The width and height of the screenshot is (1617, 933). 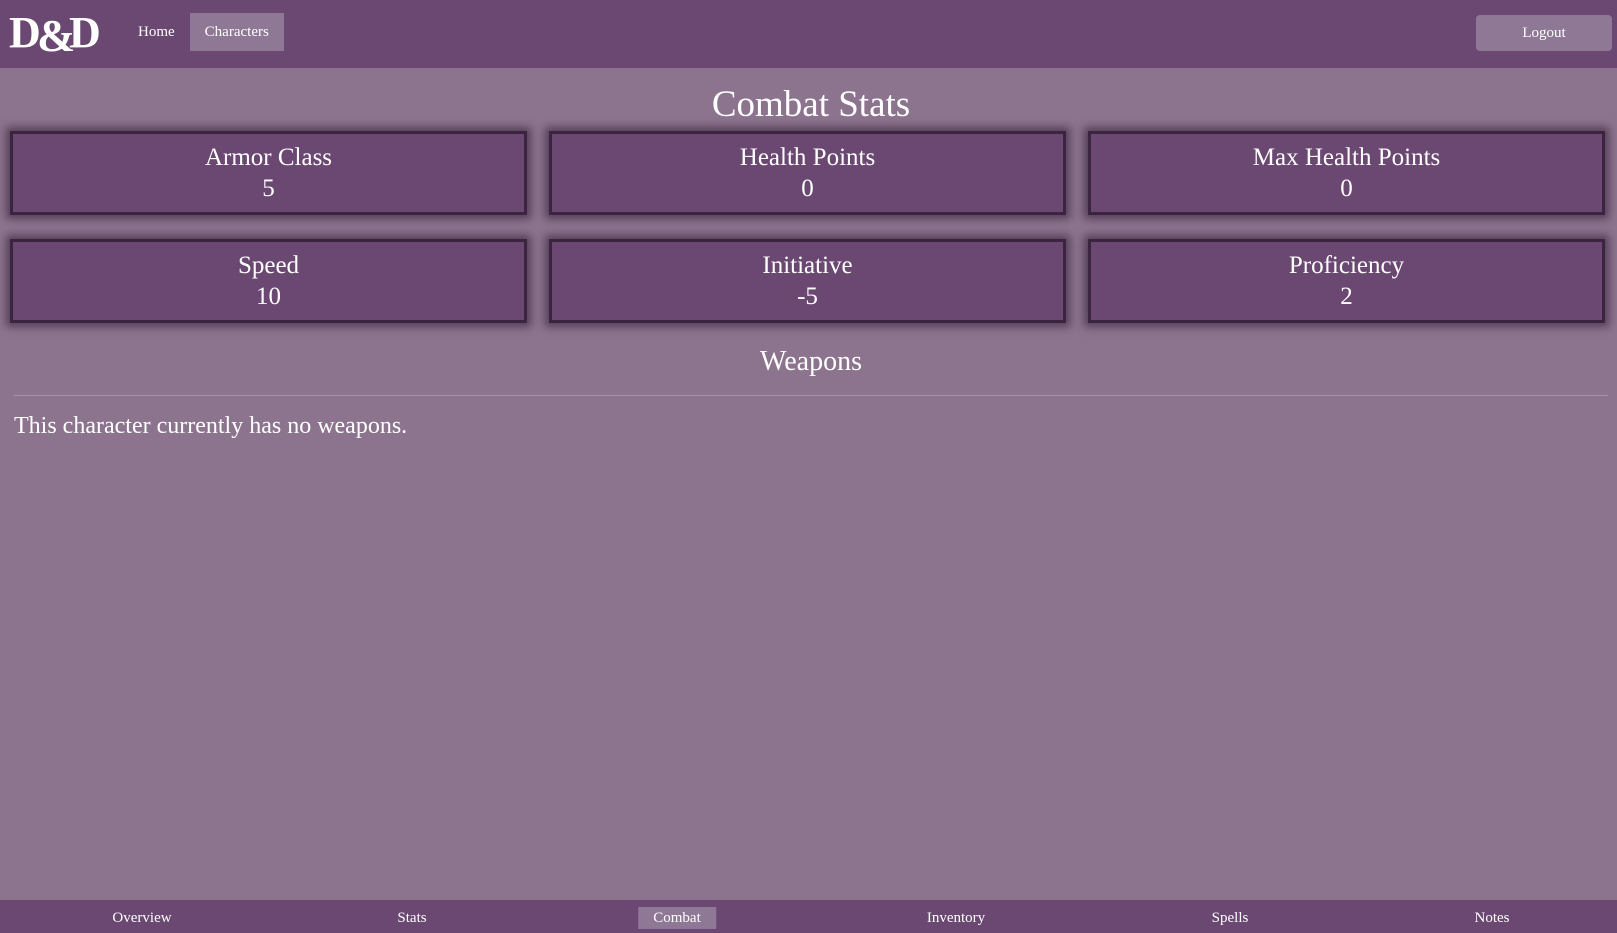 I want to click on stat-card-armor-class: Armor Class 5, so click(x=268, y=173).